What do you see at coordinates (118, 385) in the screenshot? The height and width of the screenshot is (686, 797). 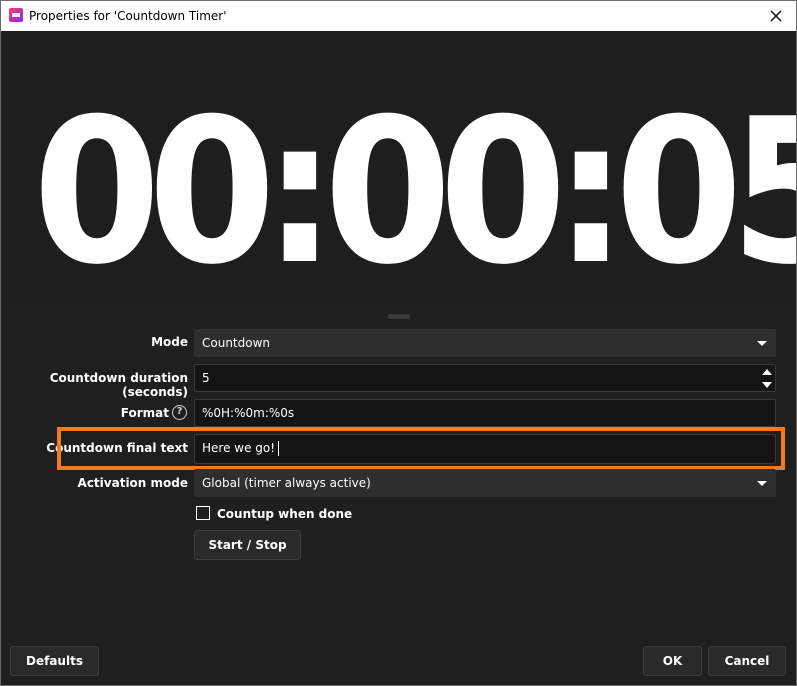 I see `duration-label: Countdown duration (seconds)` at bounding box center [118, 385].